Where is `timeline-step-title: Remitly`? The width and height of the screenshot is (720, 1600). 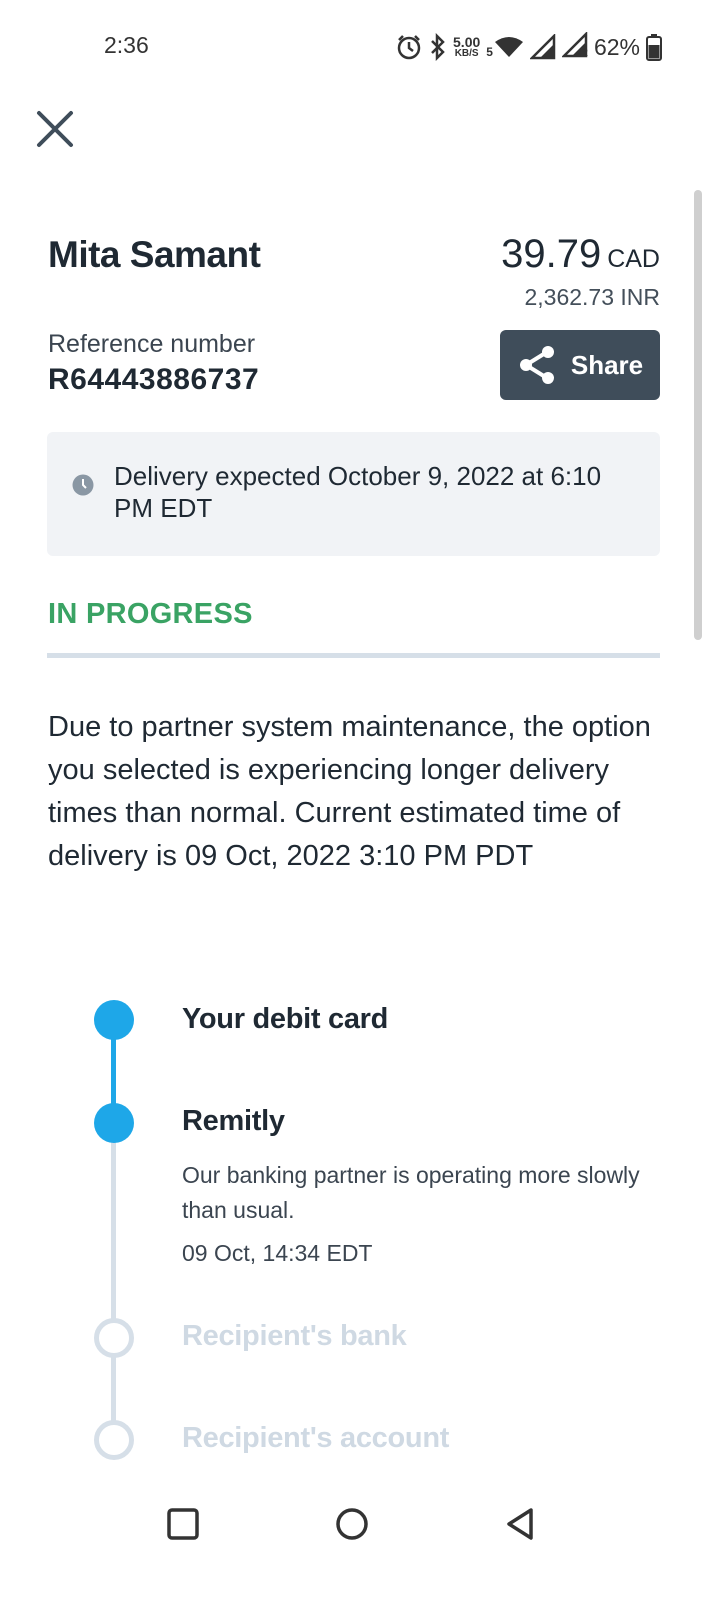
timeline-step-title: Remitly is located at coordinates (233, 1121).